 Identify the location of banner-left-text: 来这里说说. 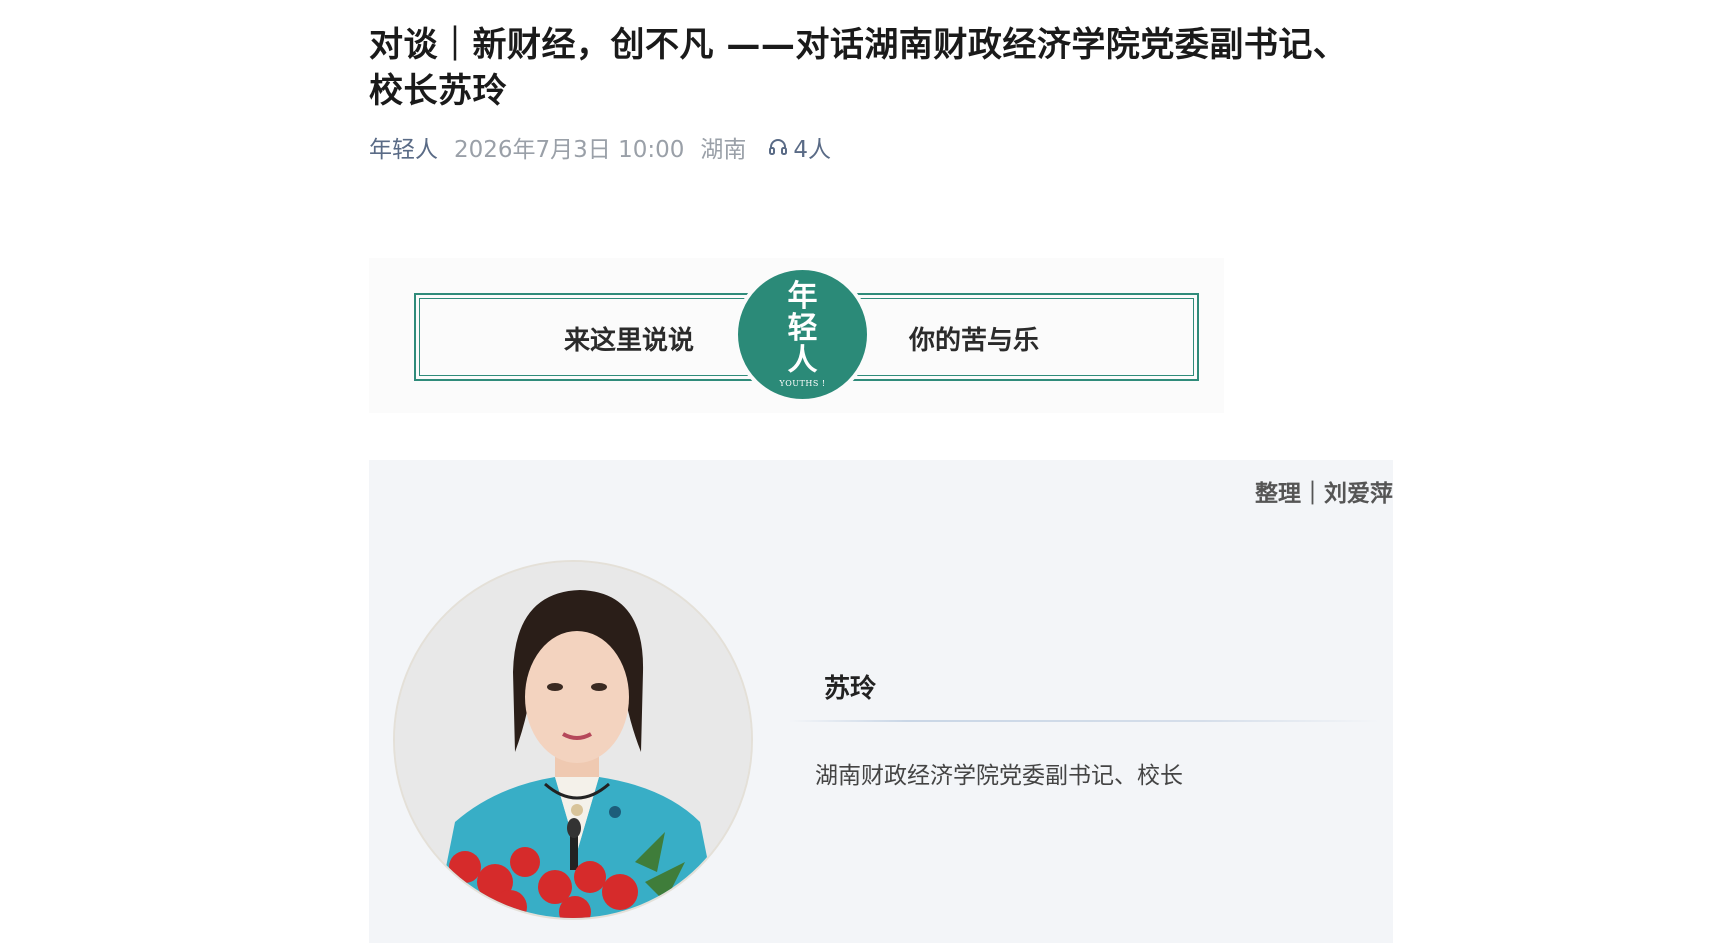
(628, 341).